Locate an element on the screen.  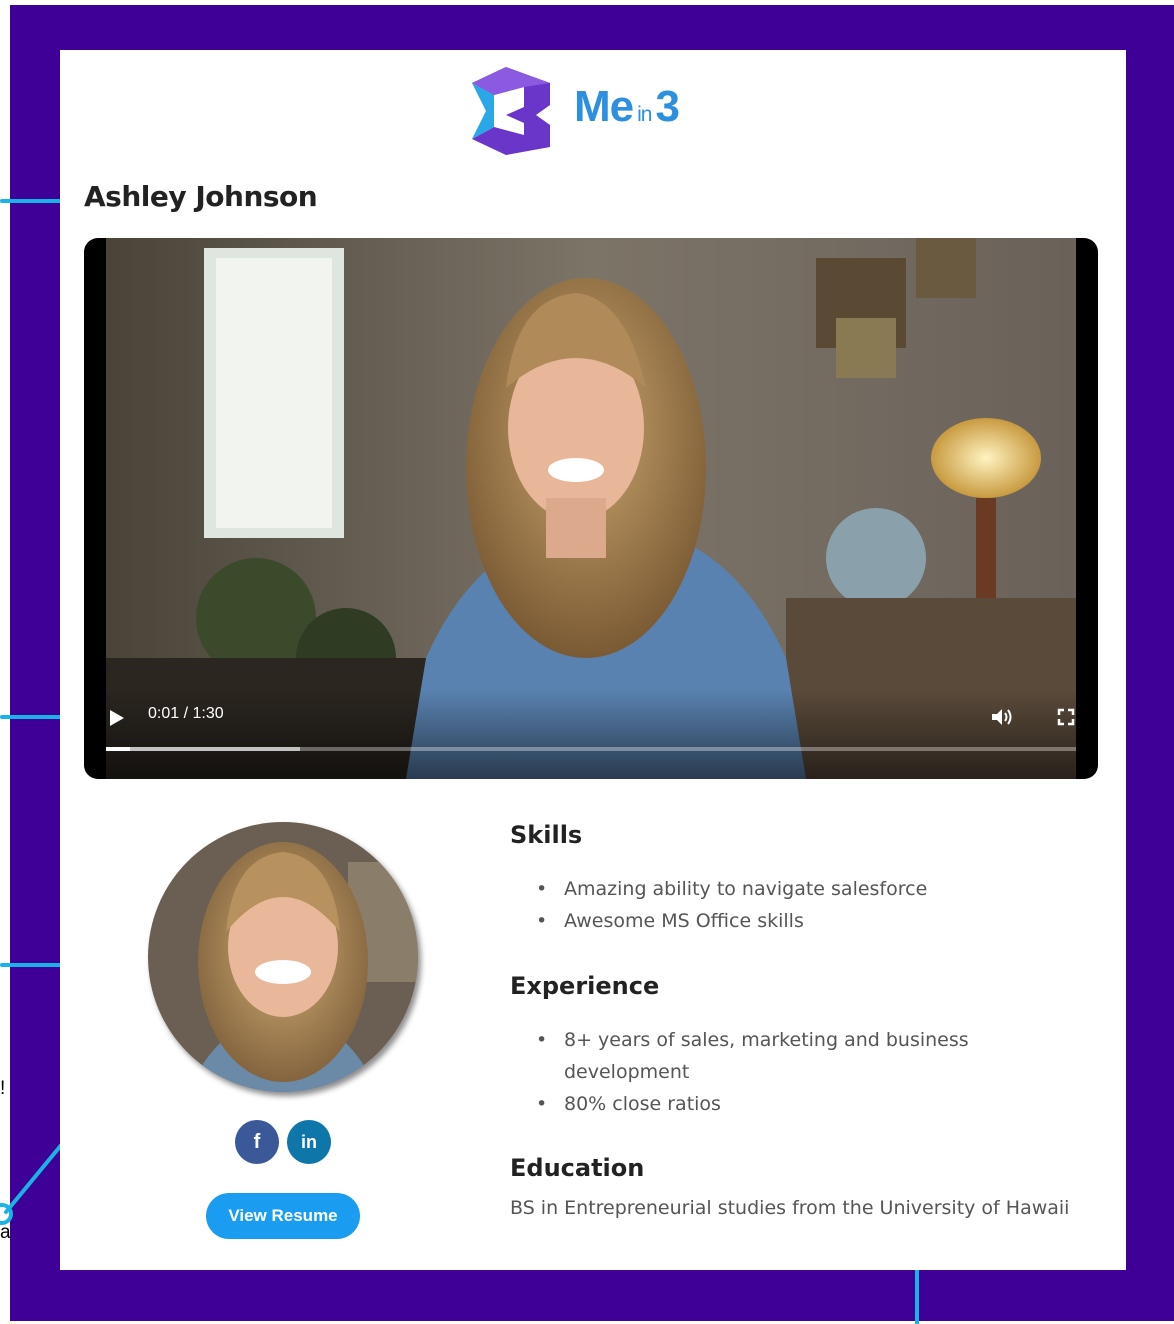
fullscreen-icon is located at coordinates (1066, 717).